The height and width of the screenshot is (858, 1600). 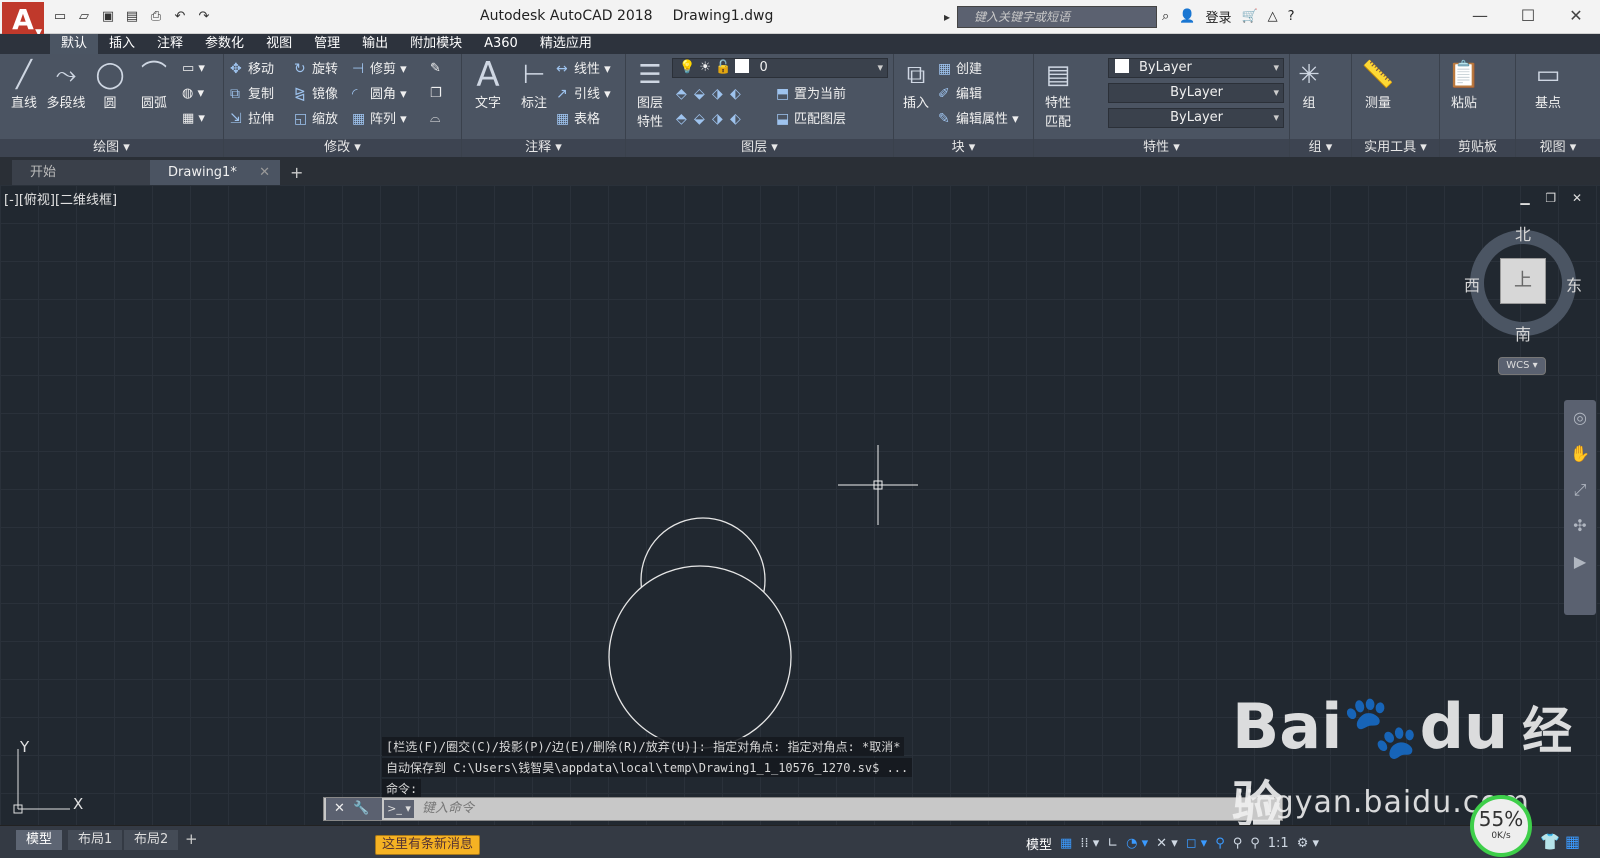 What do you see at coordinates (375, 44) in the screenshot?
I see `tab-output: 输出` at bounding box center [375, 44].